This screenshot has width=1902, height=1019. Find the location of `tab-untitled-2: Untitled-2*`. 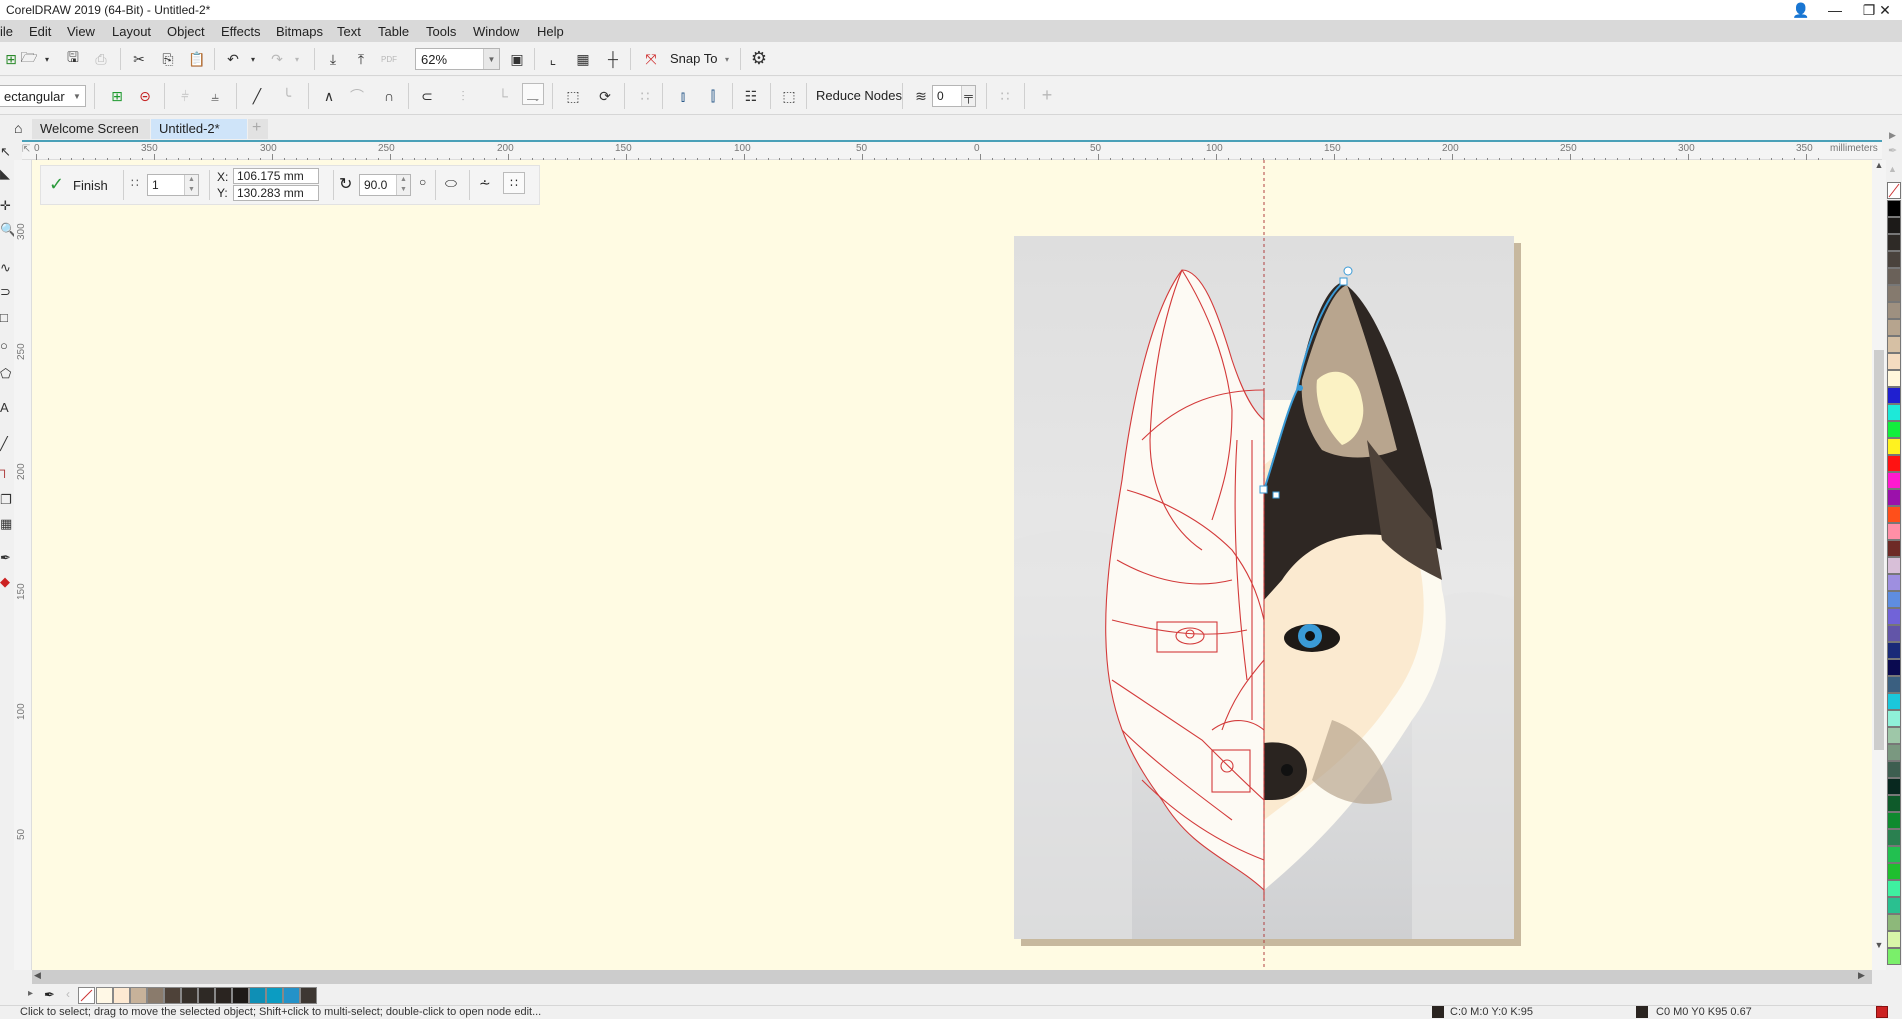

tab-untitled-2: Untitled-2* is located at coordinates (199, 129).